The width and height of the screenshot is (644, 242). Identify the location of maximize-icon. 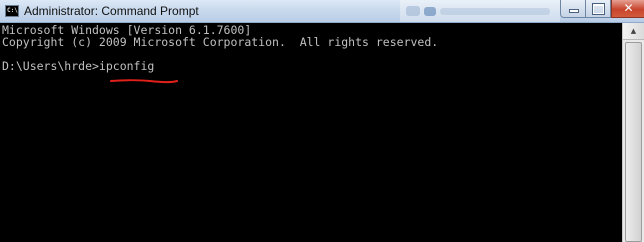
(598, 9).